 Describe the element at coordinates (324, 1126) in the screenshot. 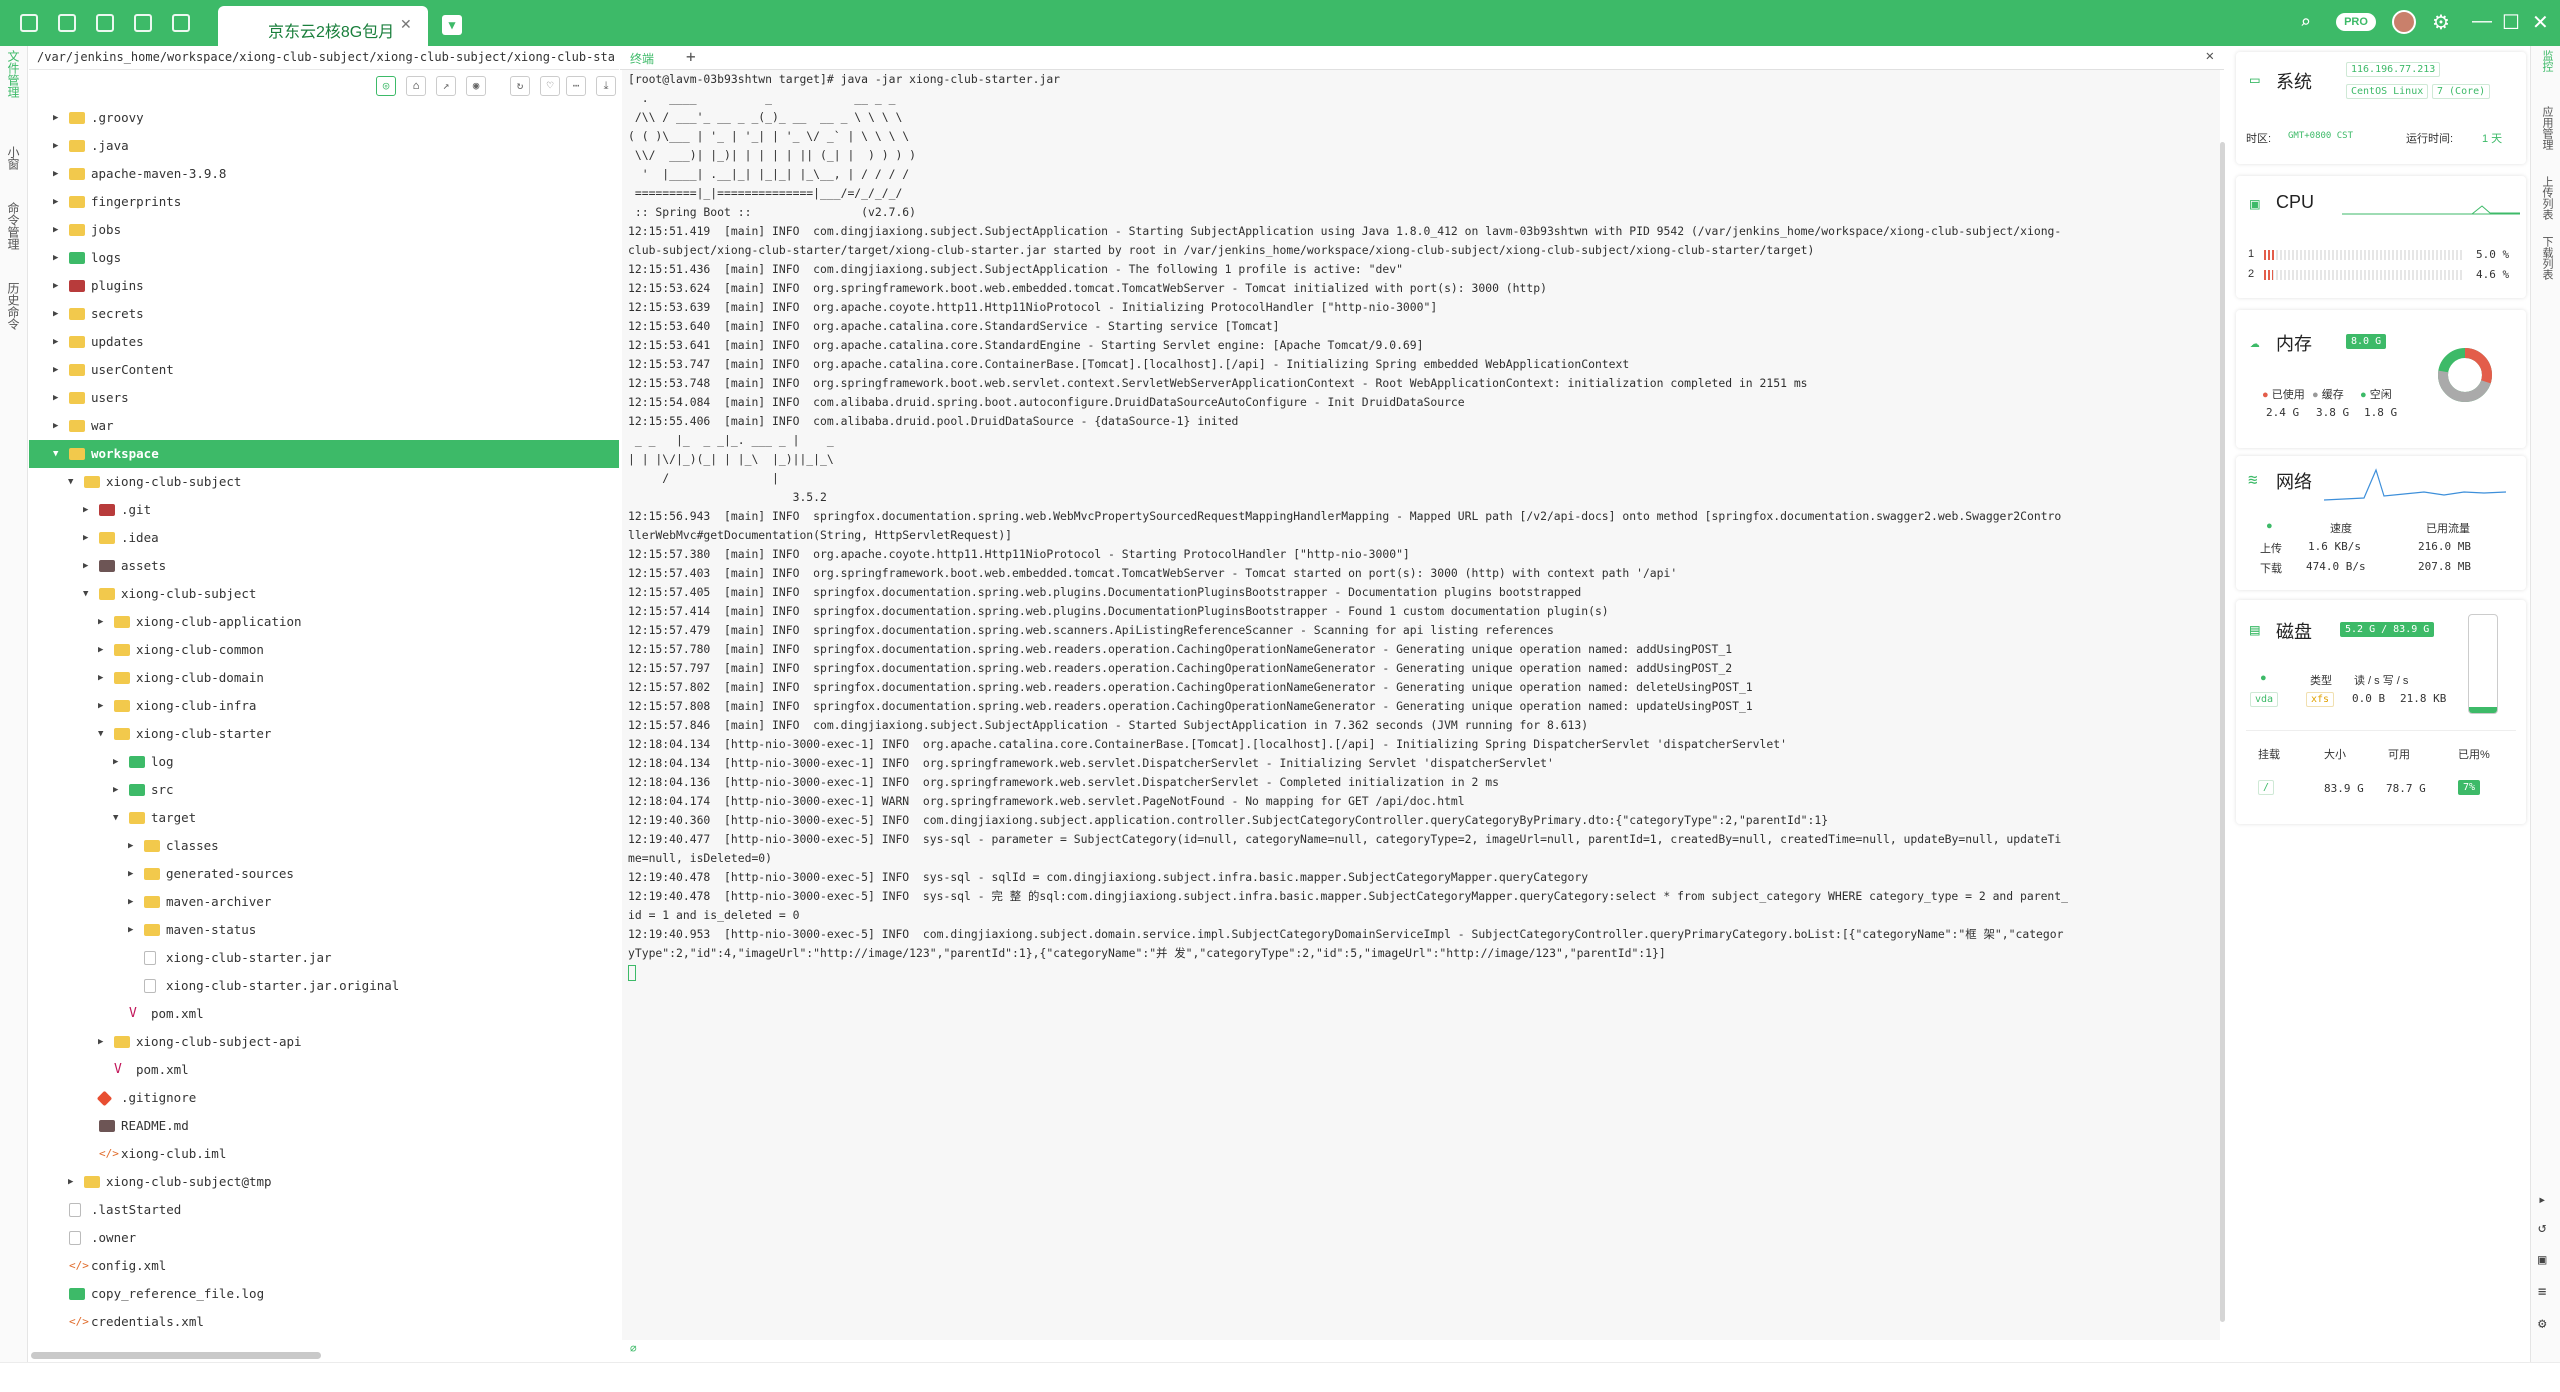

I see `tree-row: README.md` at that location.